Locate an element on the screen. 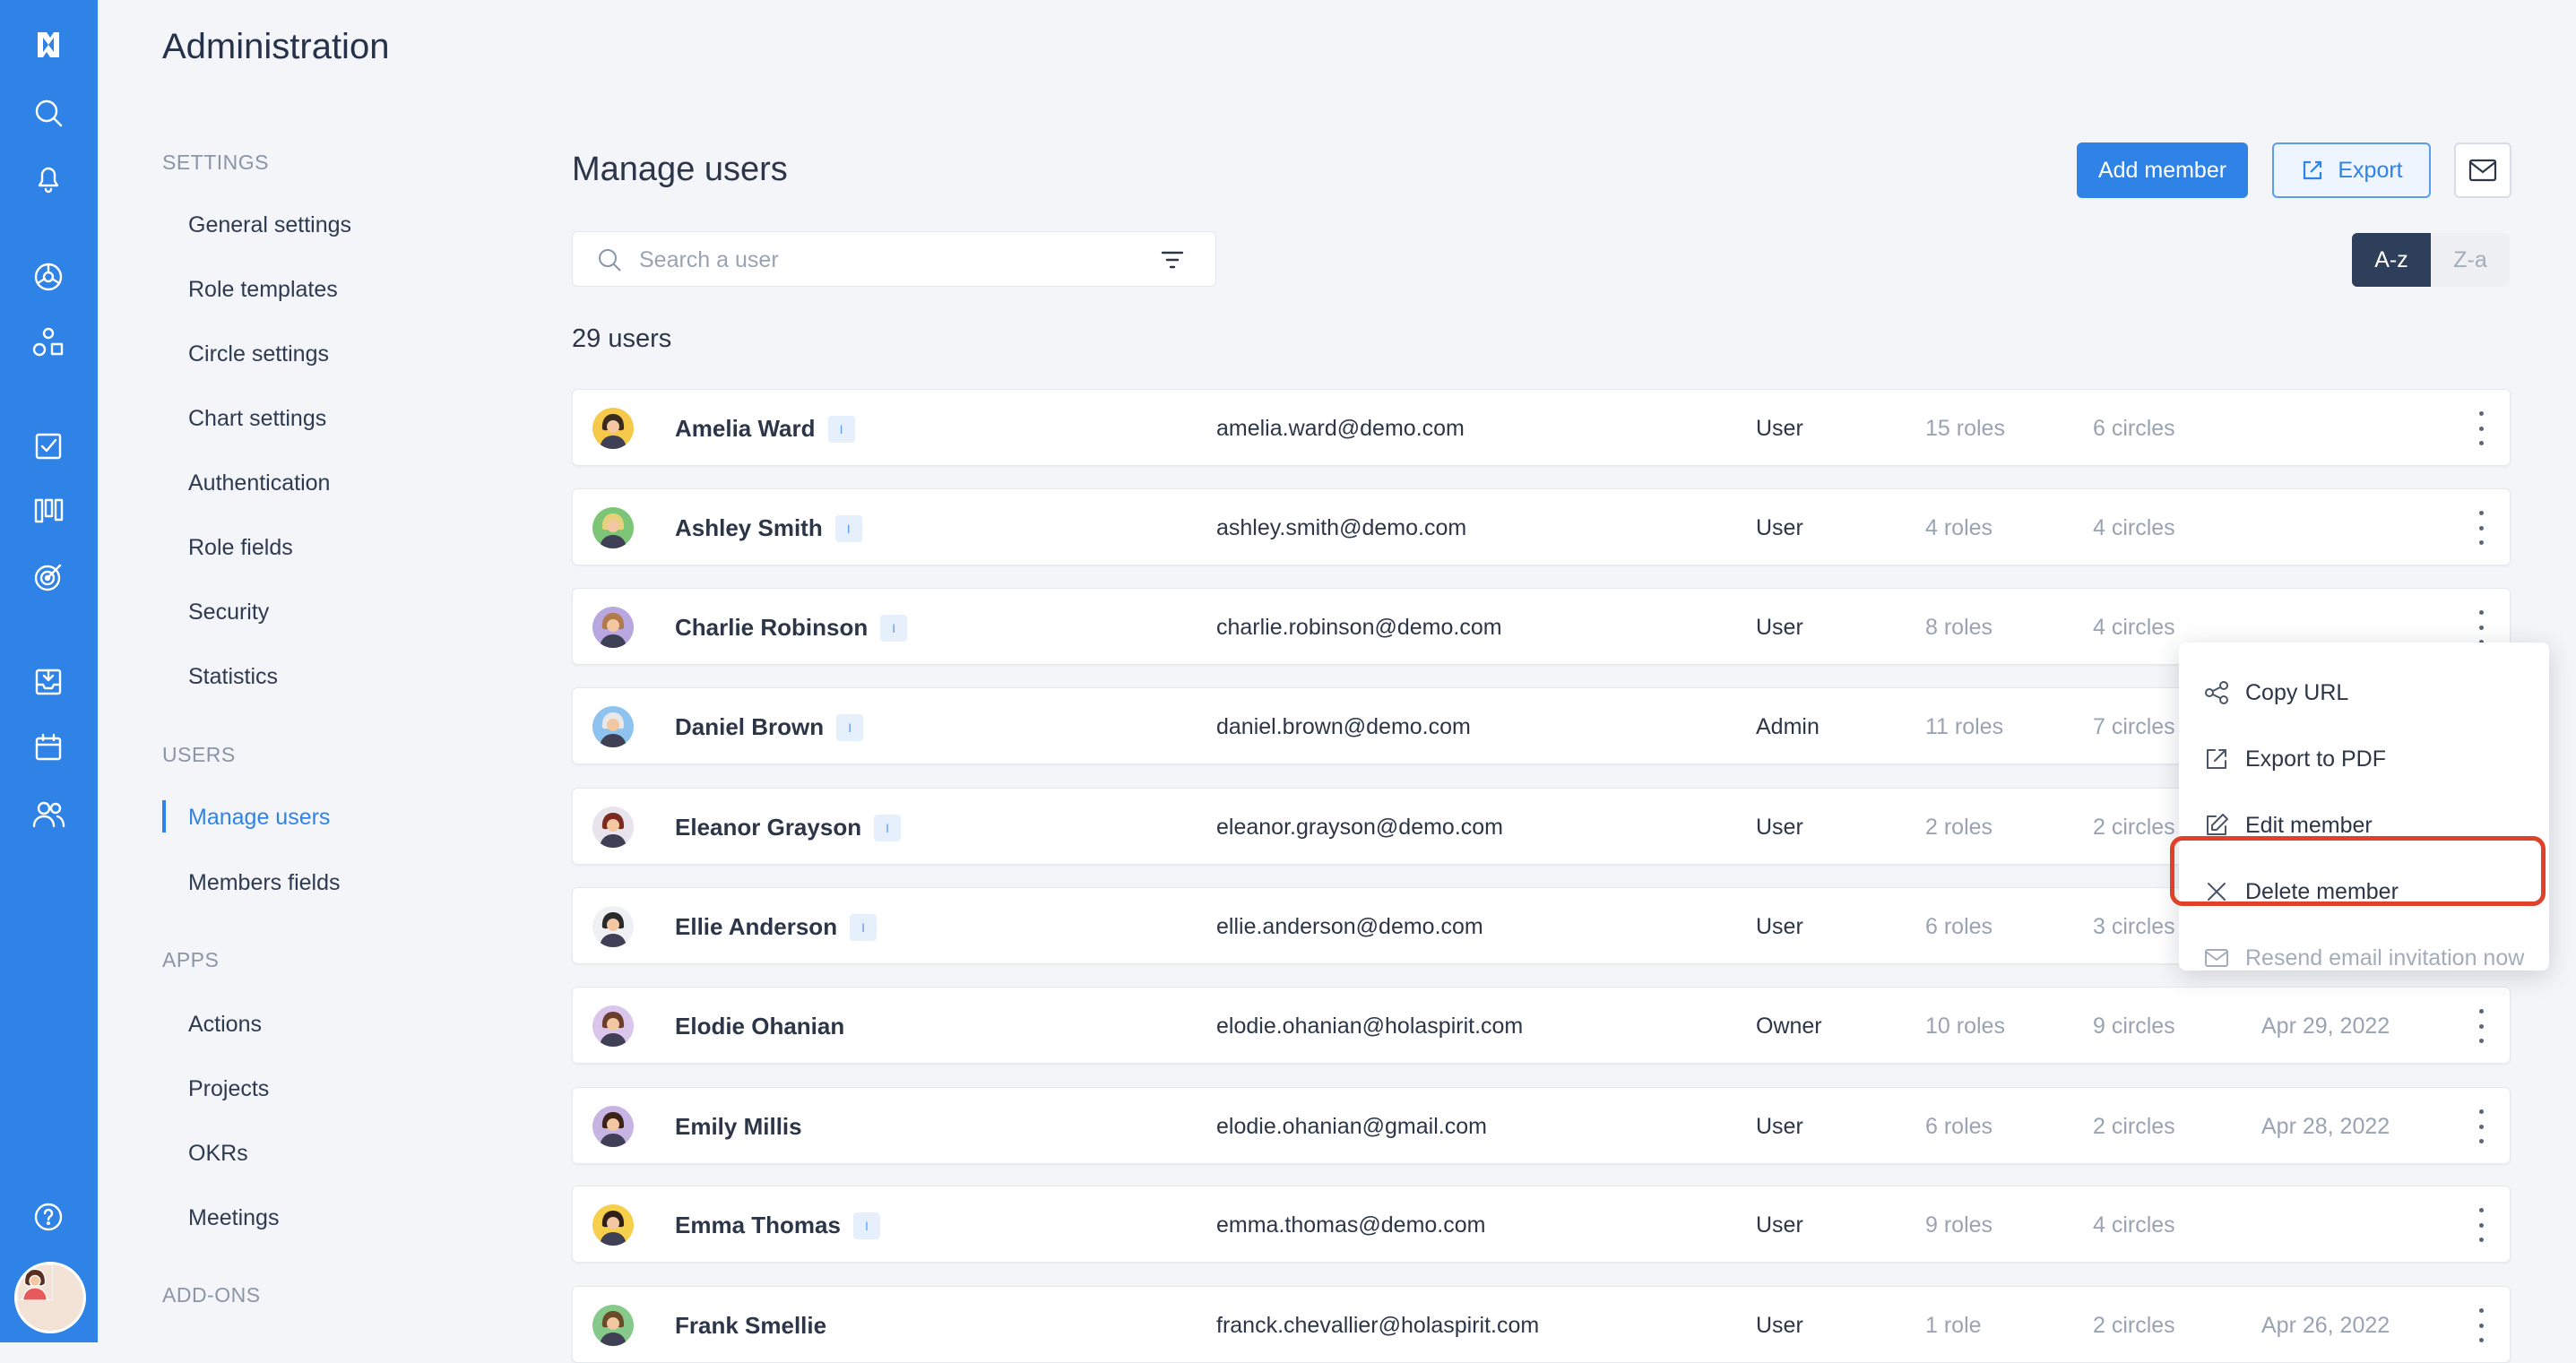 Image resolution: width=2576 pixels, height=1363 pixels. user-name-text: Ellie Anderson is located at coordinates (756, 926).